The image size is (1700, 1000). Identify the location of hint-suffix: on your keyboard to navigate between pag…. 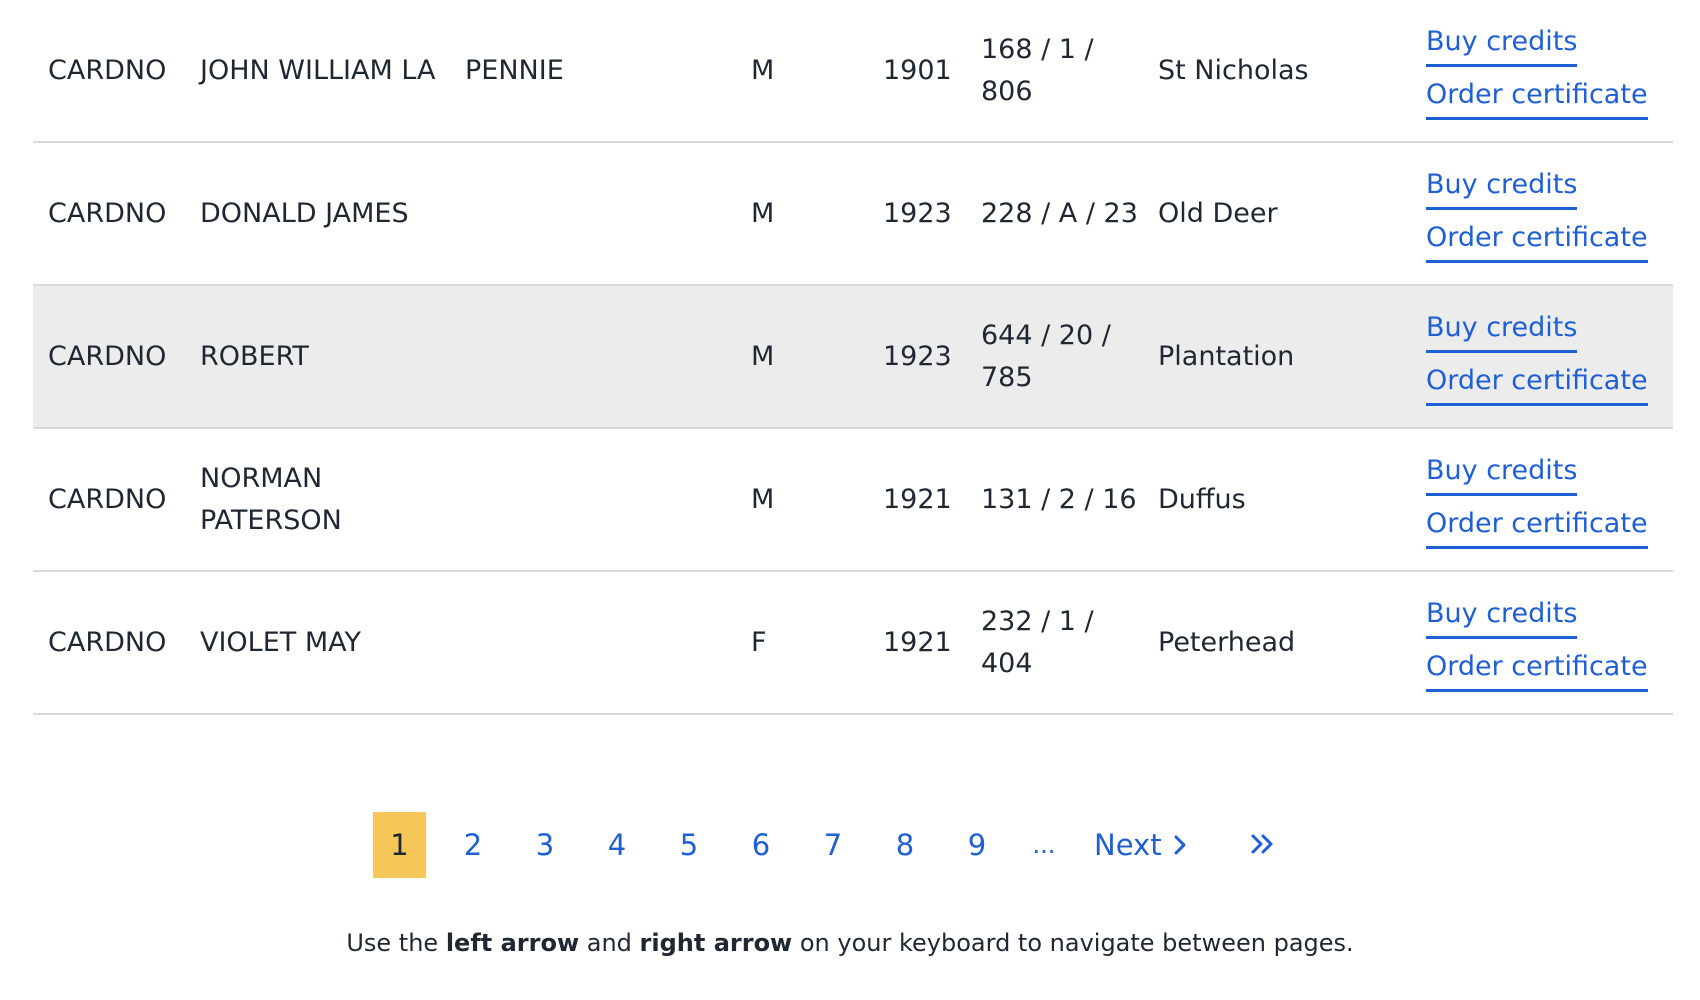
(1073, 943).